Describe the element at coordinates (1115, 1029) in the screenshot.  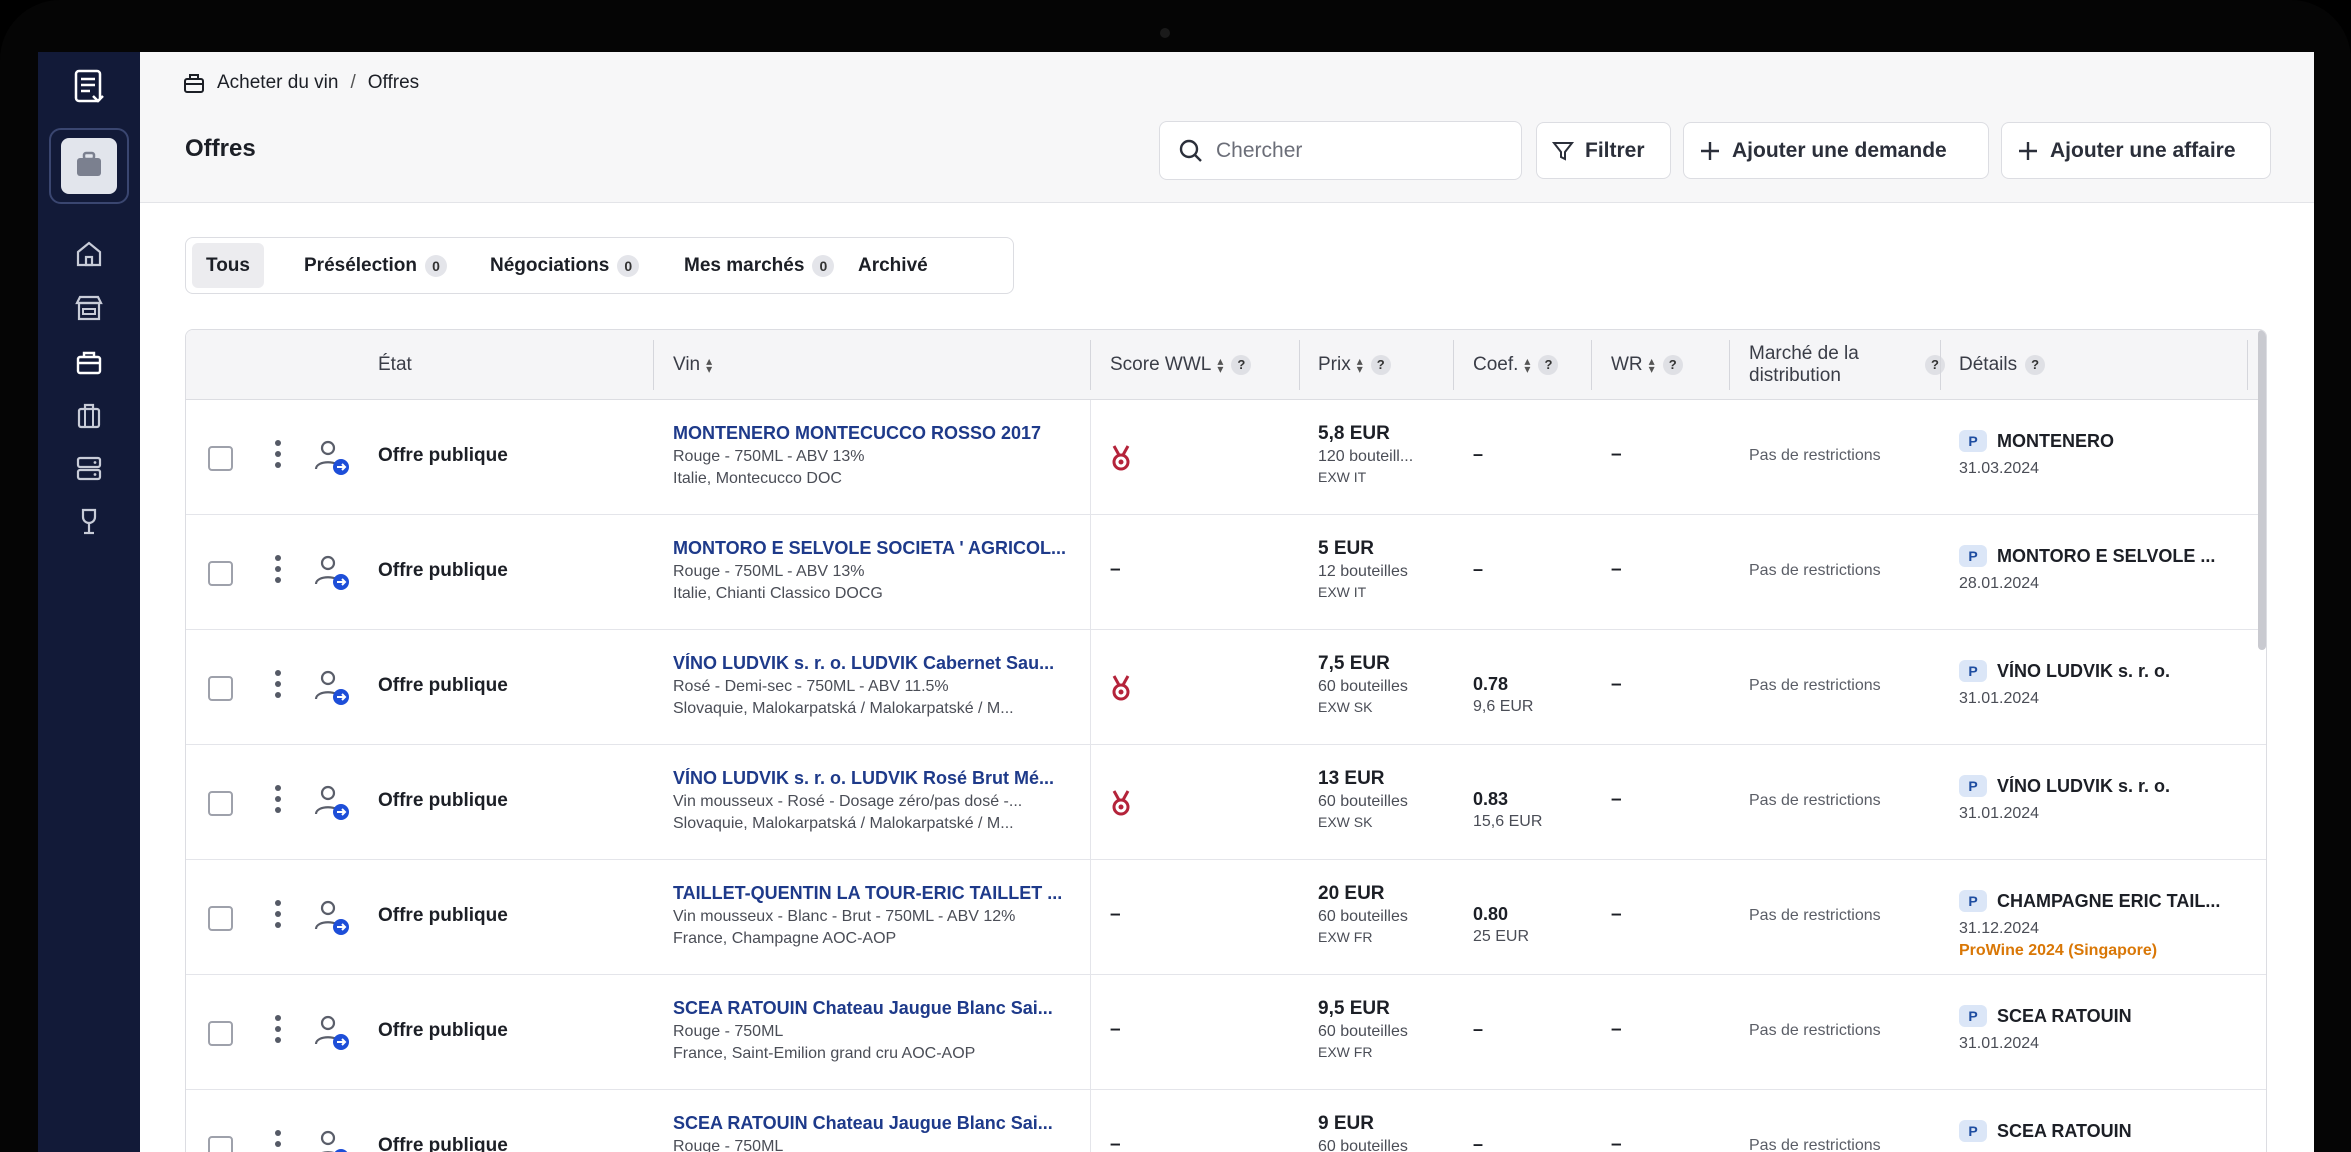
I see `score-value: –` at that location.